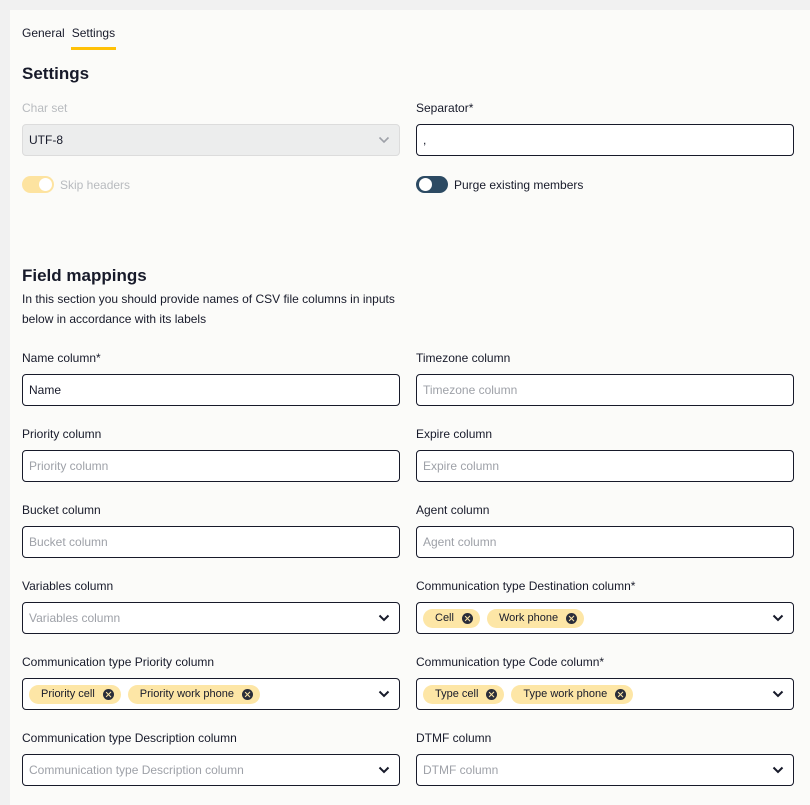 This screenshot has width=810, height=805. I want to click on settings-title: Settings, so click(56, 73).